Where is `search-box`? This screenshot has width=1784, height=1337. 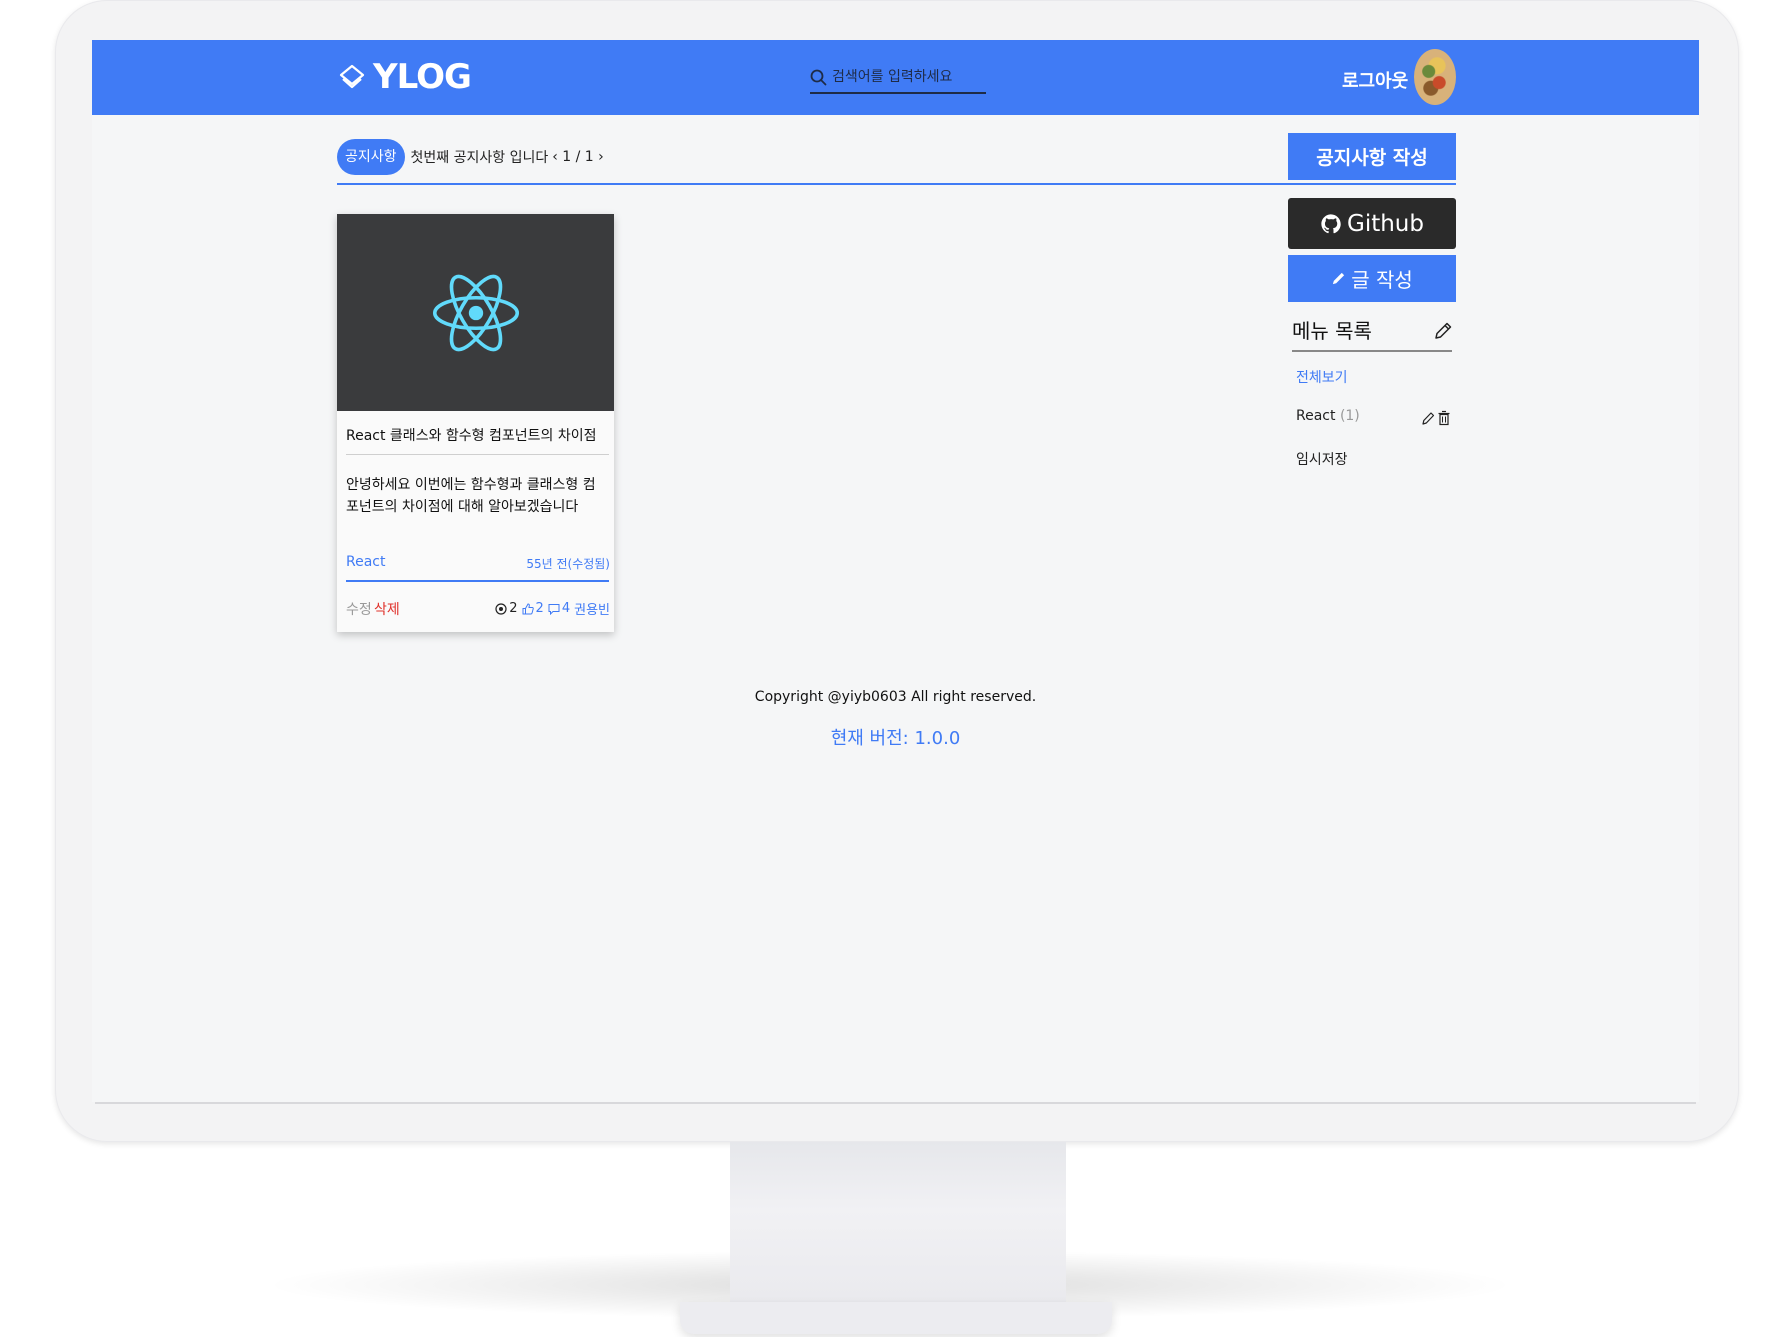 search-box is located at coordinates (898, 78).